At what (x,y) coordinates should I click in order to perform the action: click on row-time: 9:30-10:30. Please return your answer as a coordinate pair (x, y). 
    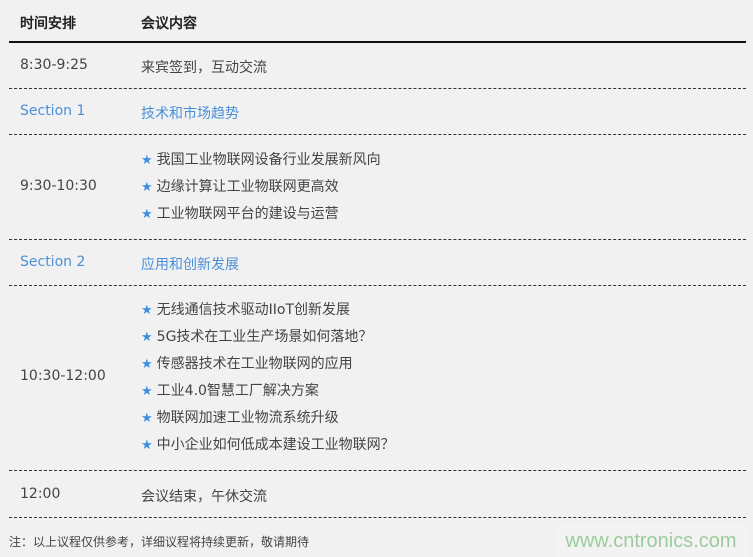
    Looking at the image, I should click on (58, 186).